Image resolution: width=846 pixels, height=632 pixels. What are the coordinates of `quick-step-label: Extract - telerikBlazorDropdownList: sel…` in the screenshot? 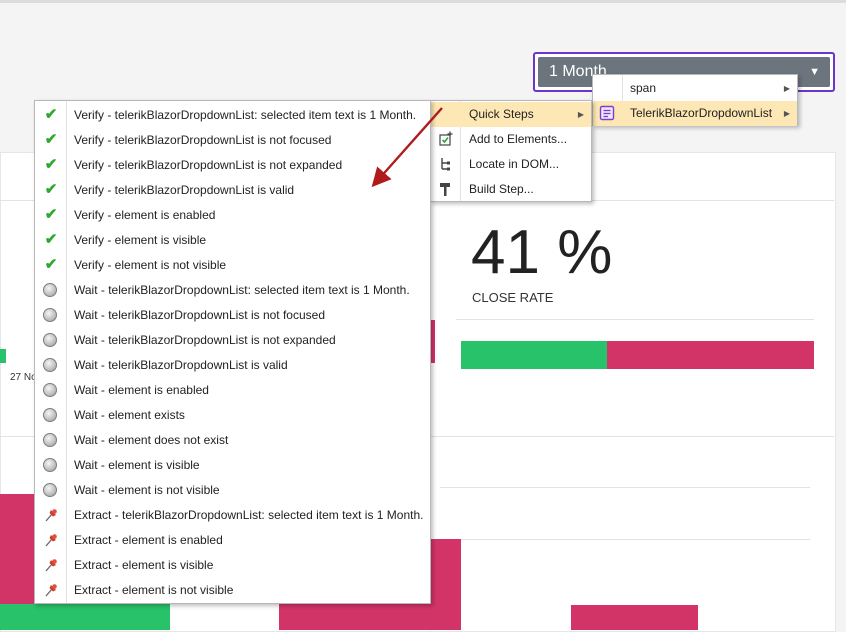 It's located at (249, 515).